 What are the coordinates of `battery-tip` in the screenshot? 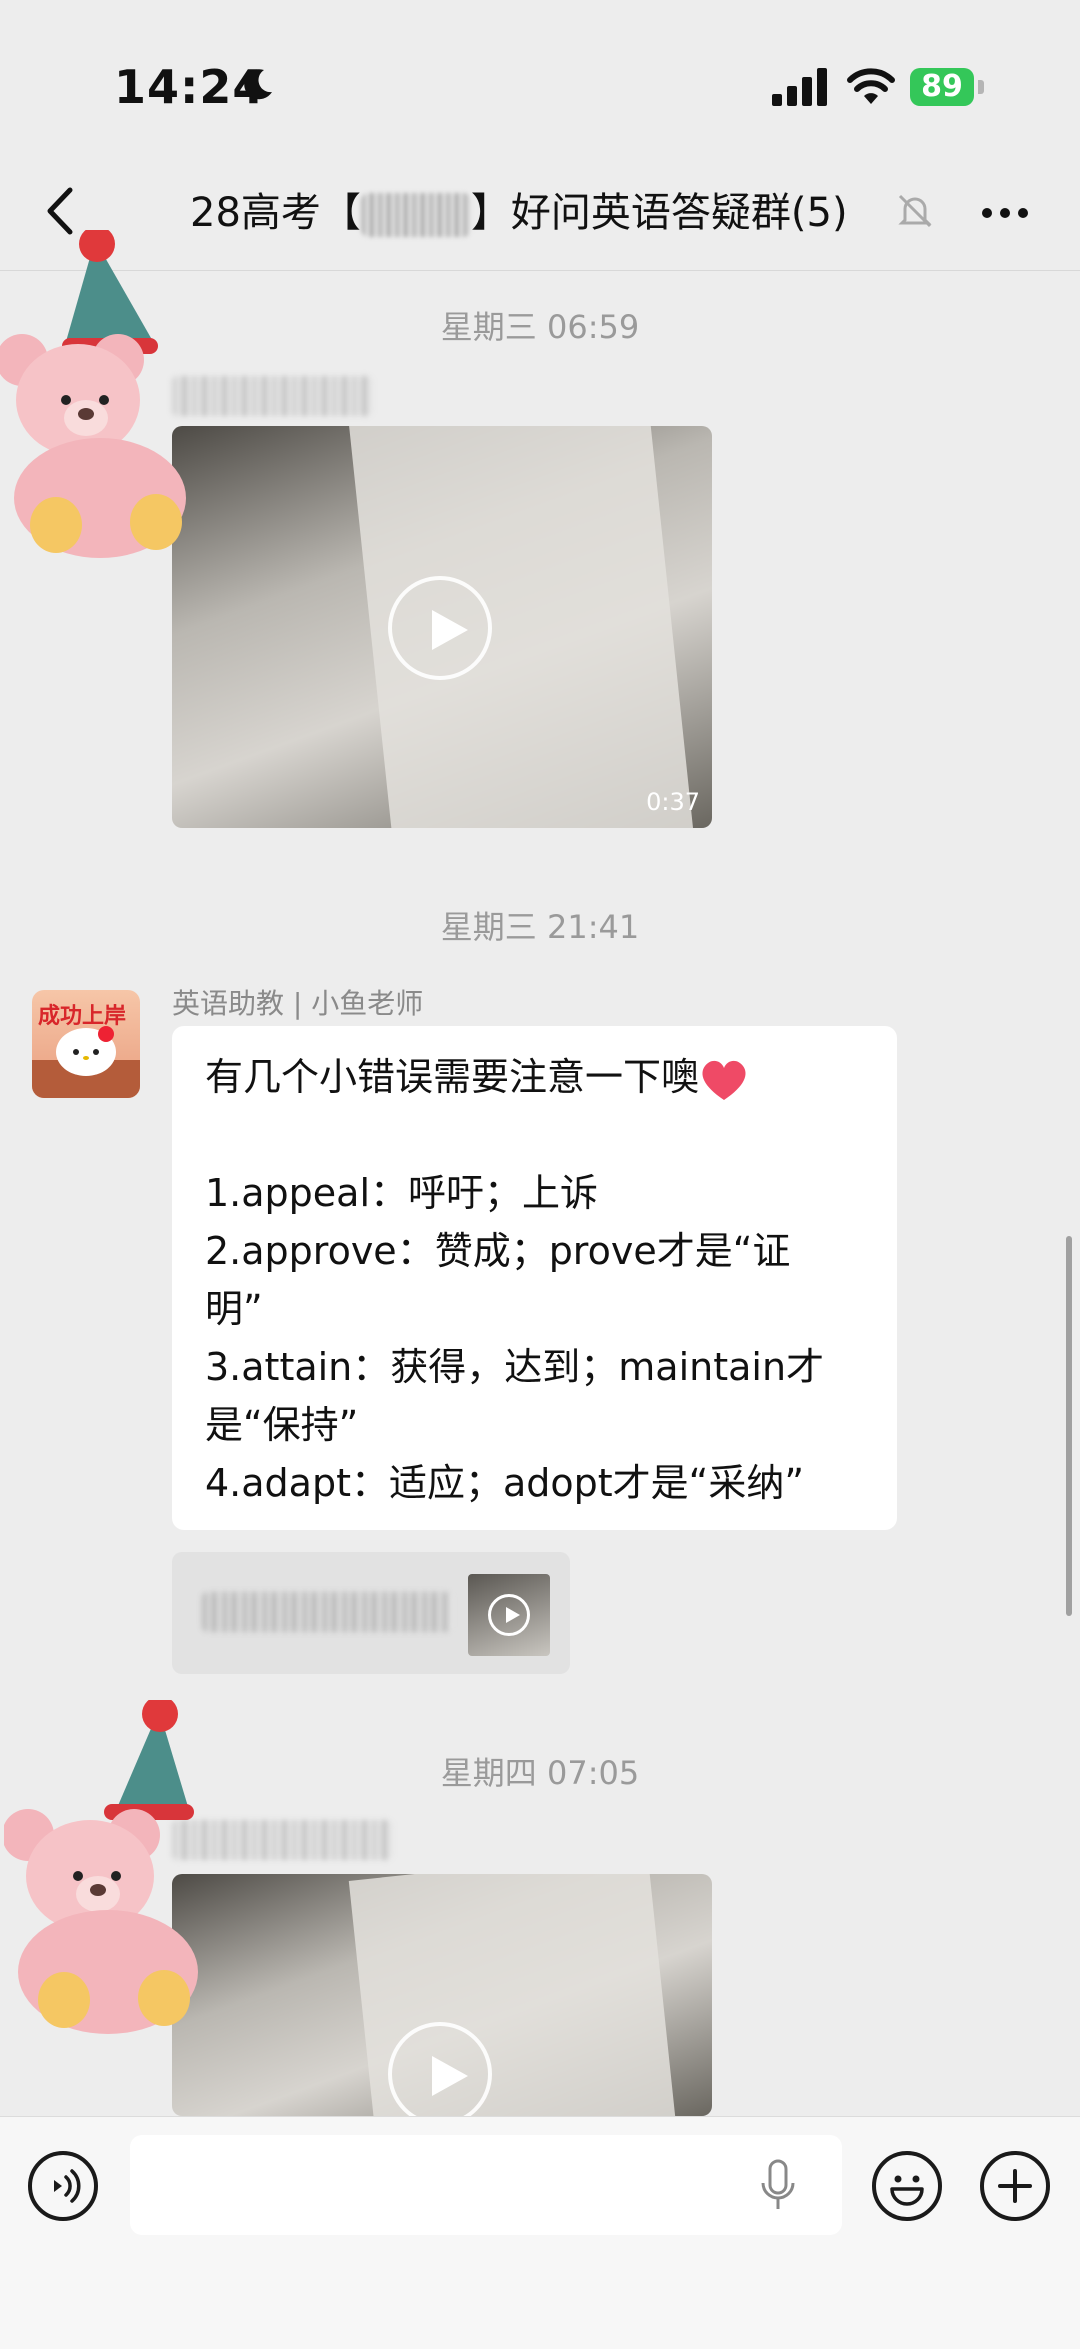 It's located at (981, 87).